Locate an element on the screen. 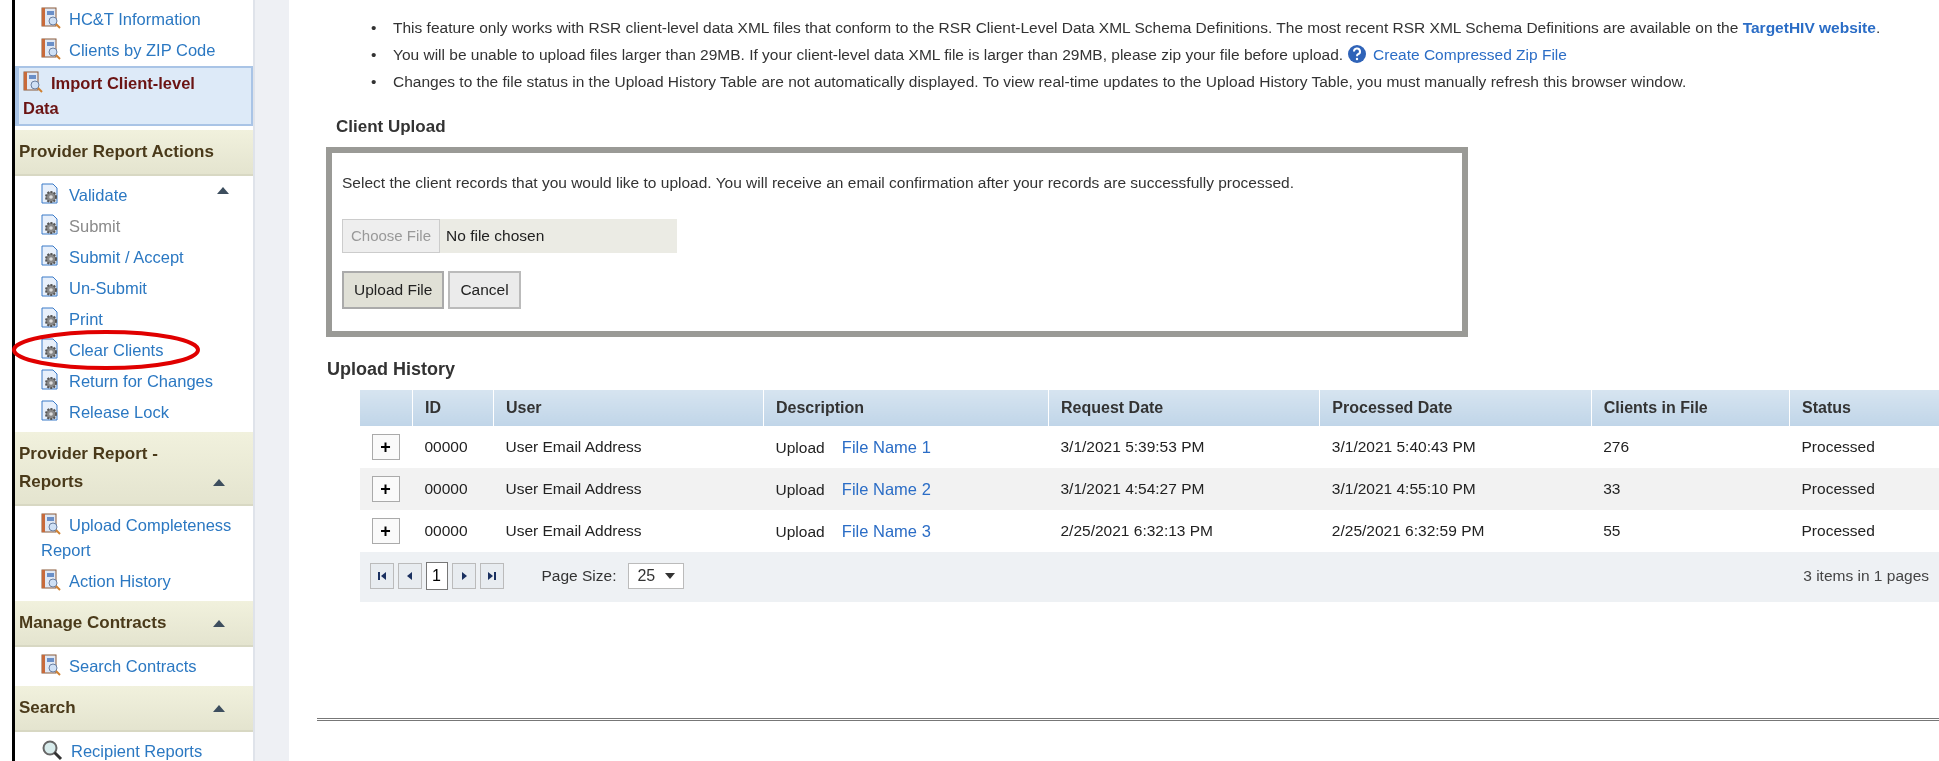  section-header: Provider Report Actions is located at coordinates (134, 153).